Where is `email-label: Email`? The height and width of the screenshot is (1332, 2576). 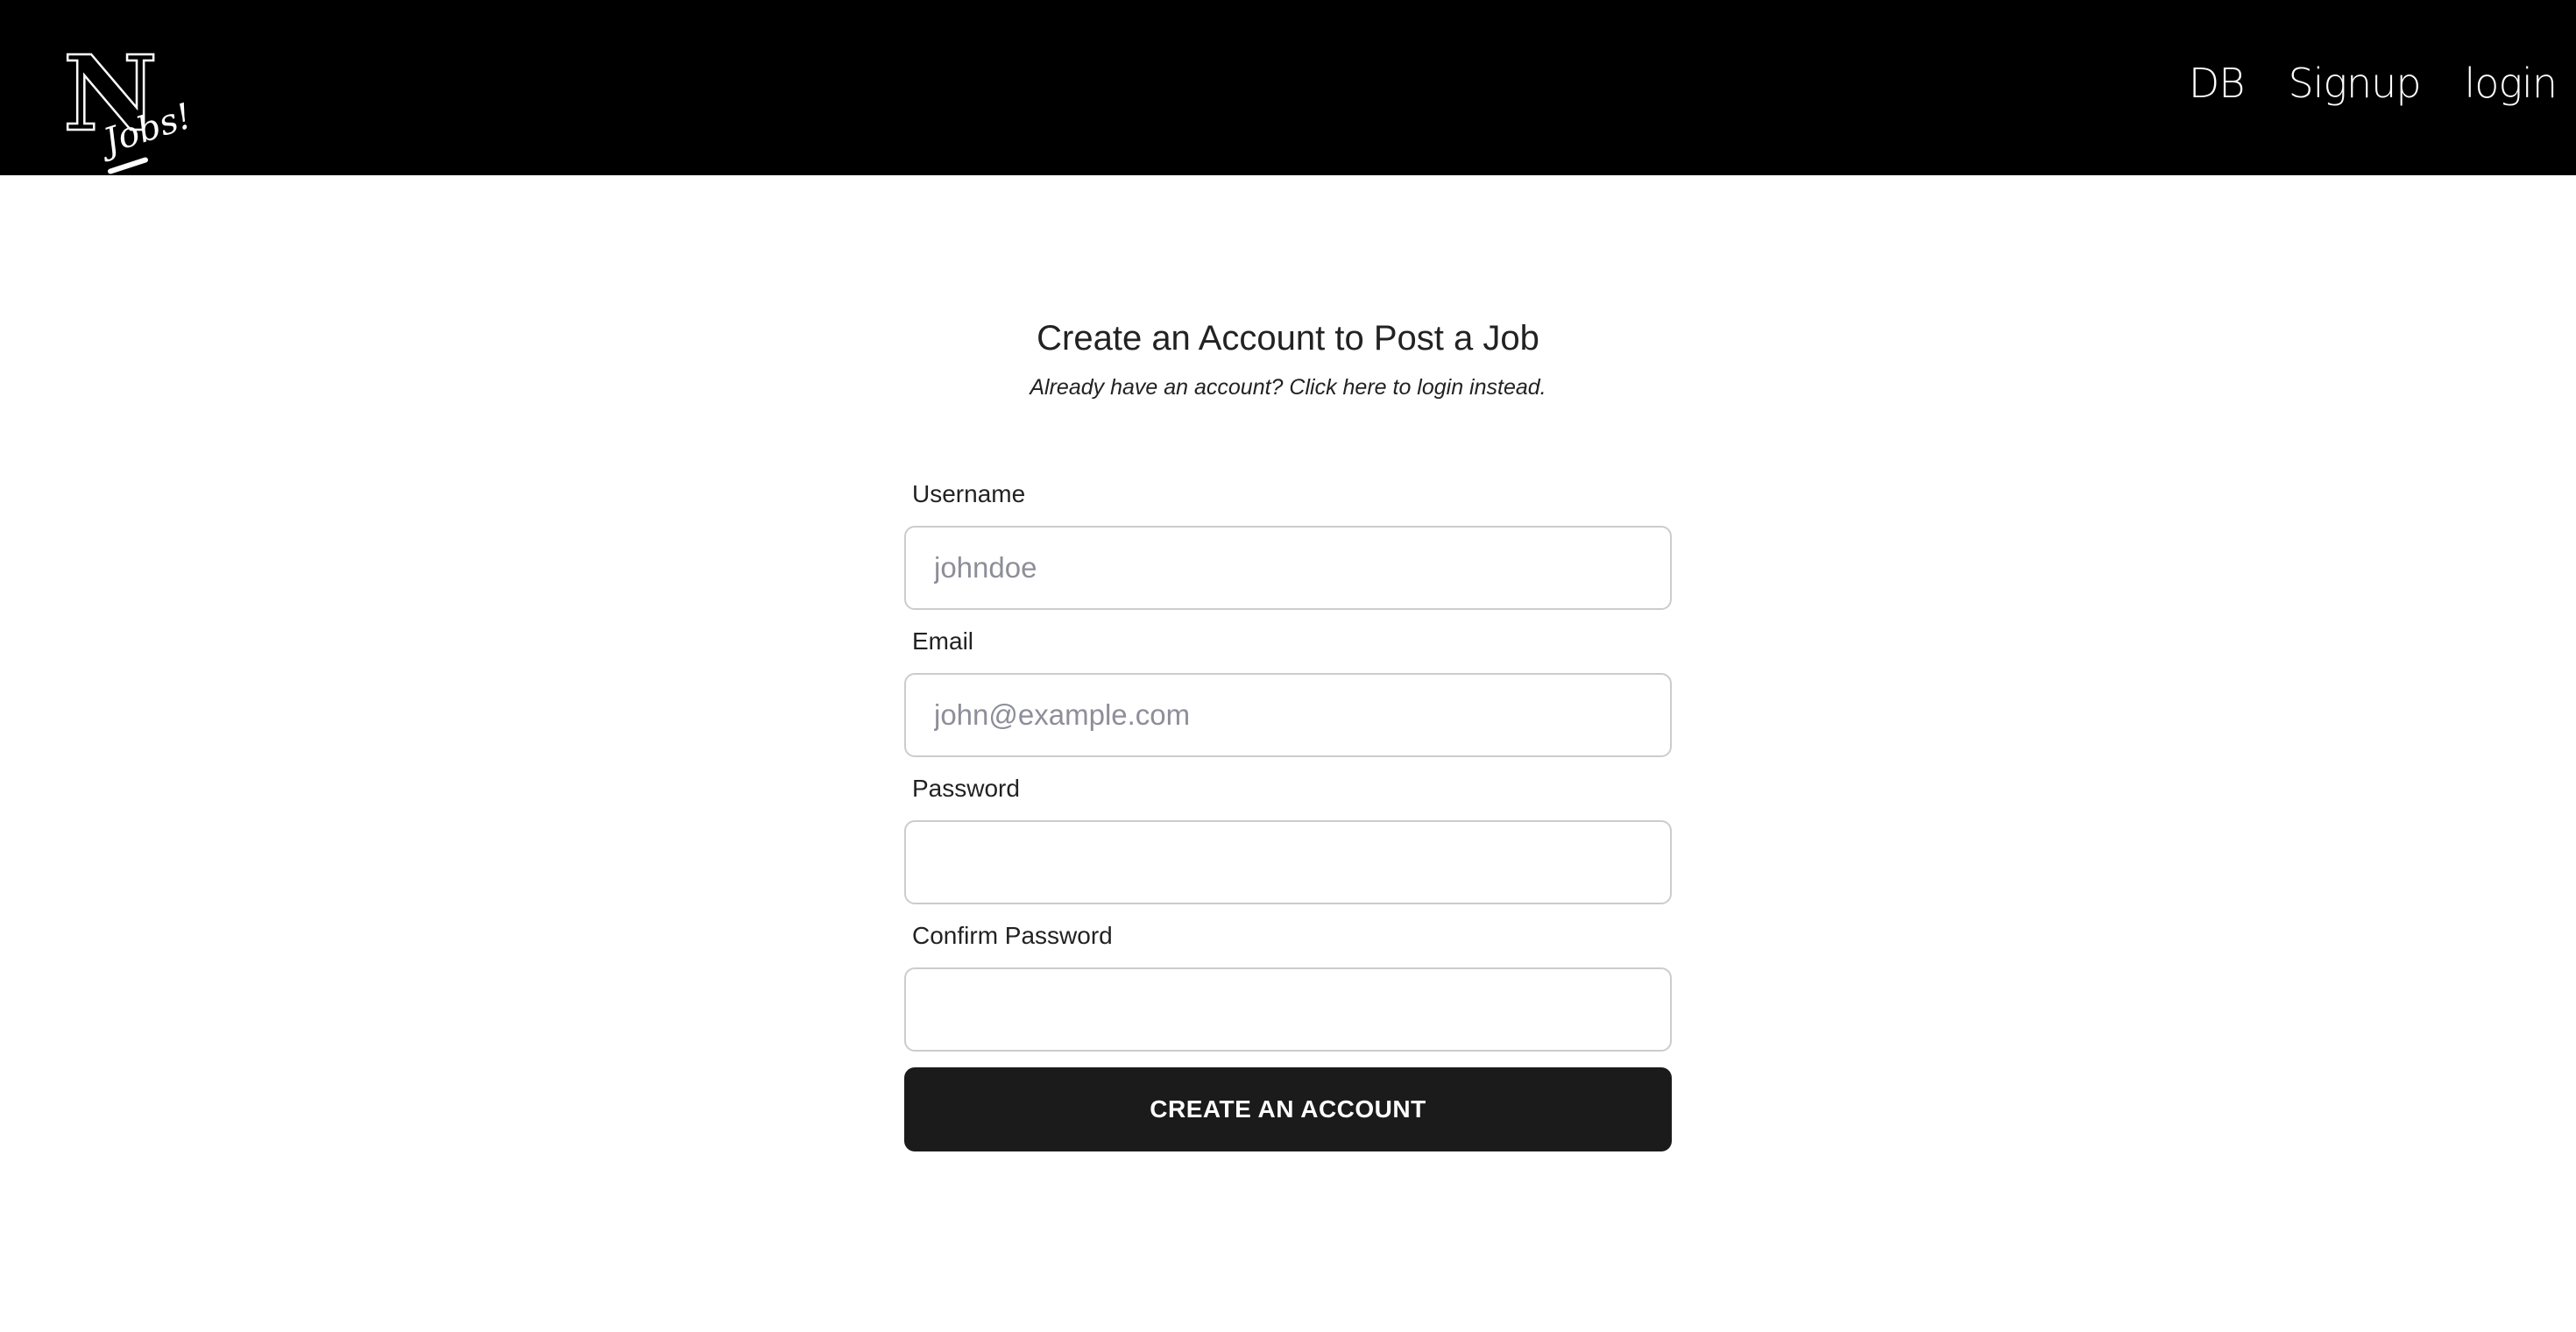 email-label: Email is located at coordinates (943, 641).